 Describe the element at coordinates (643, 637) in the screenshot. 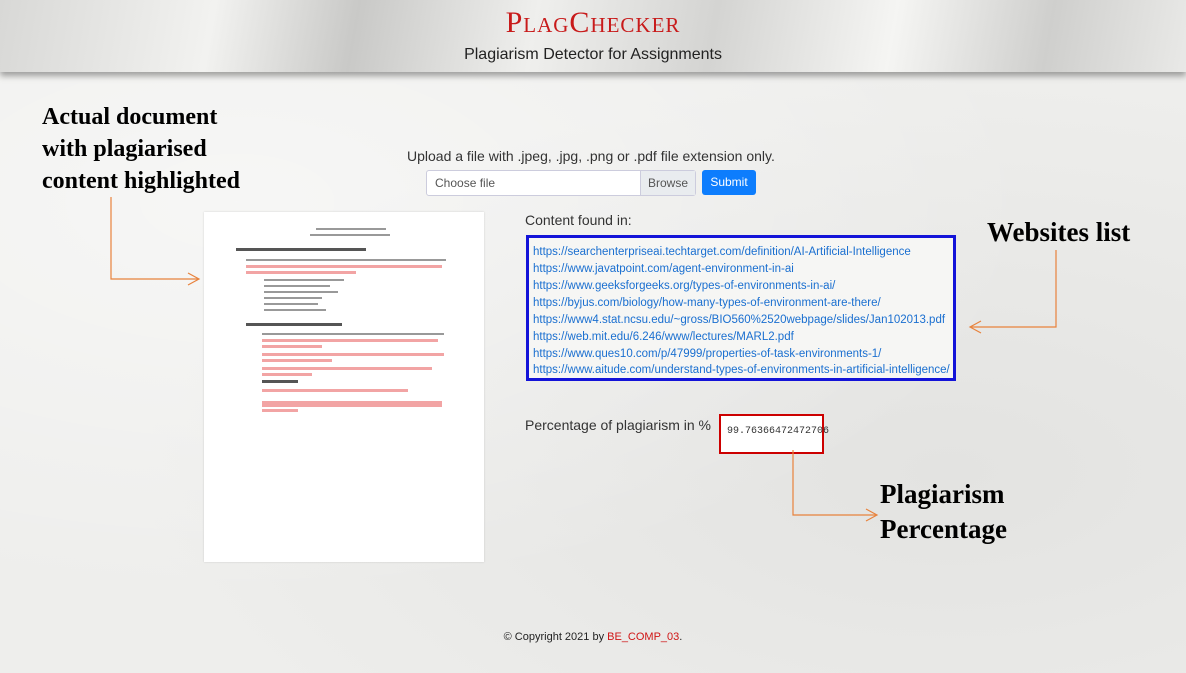

I see `footer-team: BE_COMP_03` at that location.